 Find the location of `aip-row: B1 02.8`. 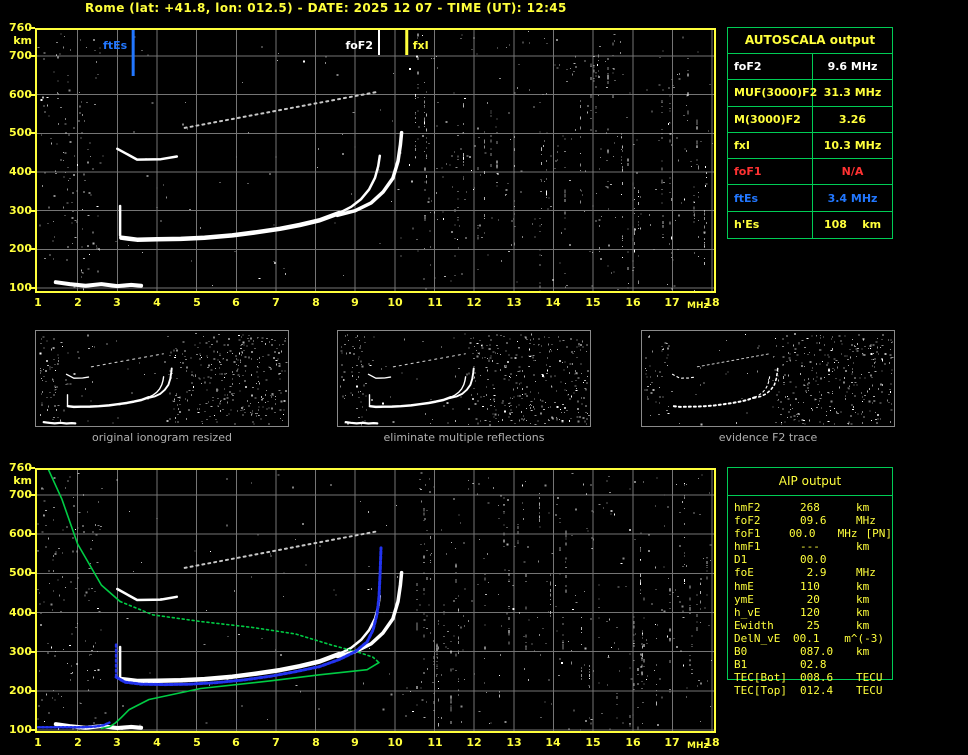

aip-row: B1 02.8 is located at coordinates (813, 664).